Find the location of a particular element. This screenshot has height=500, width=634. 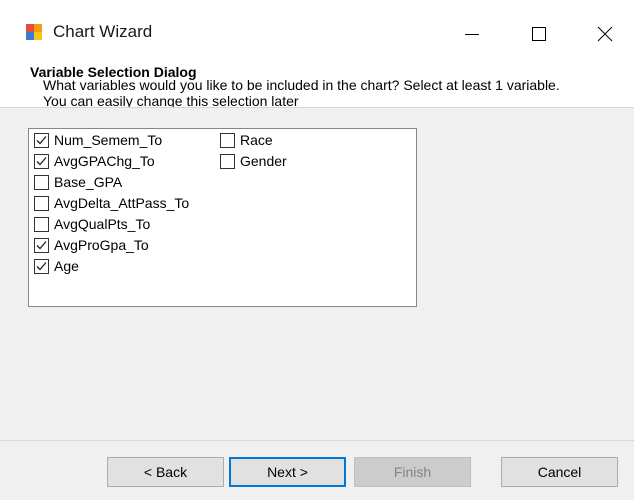

variable-item-avgdelta-attpass-to: AvgDelta_AttPass_To is located at coordinates (111, 203).